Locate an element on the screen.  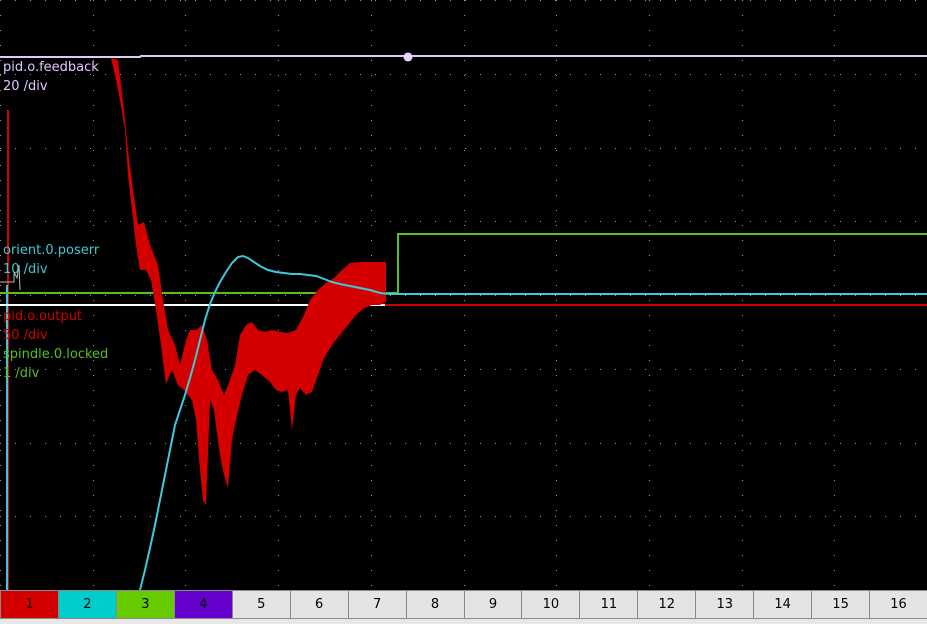
channel-button-1: 1 is located at coordinates (29, 604).